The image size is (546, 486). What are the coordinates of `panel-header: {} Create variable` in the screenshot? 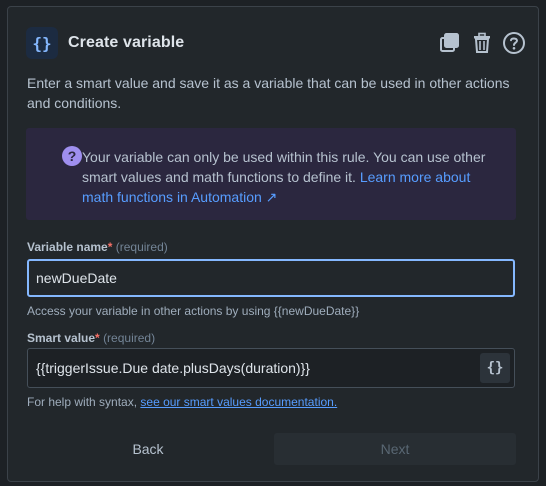 It's located at (276, 43).